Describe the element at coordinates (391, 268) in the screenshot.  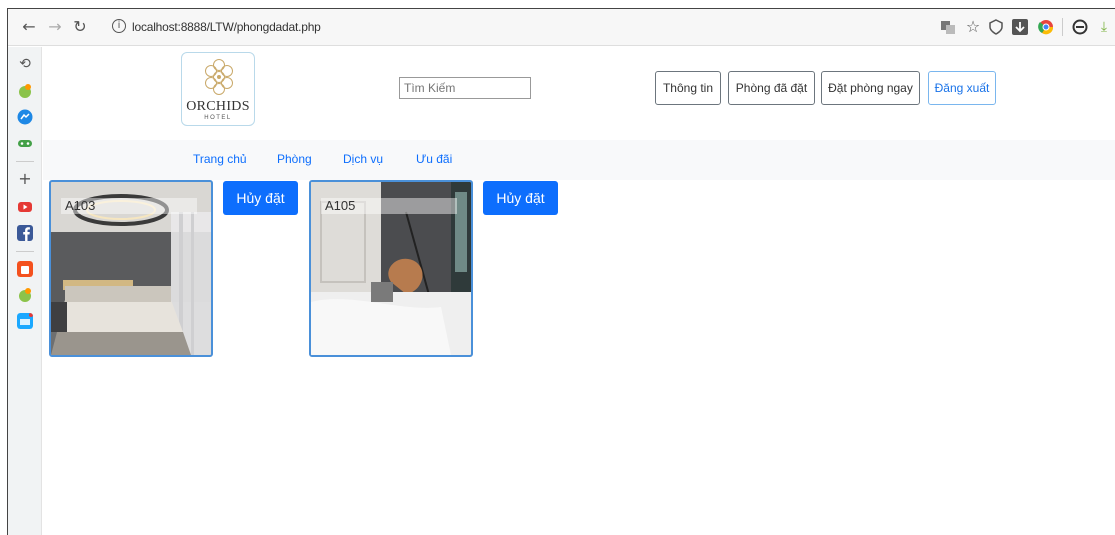
I see `room-card: A105` at that location.